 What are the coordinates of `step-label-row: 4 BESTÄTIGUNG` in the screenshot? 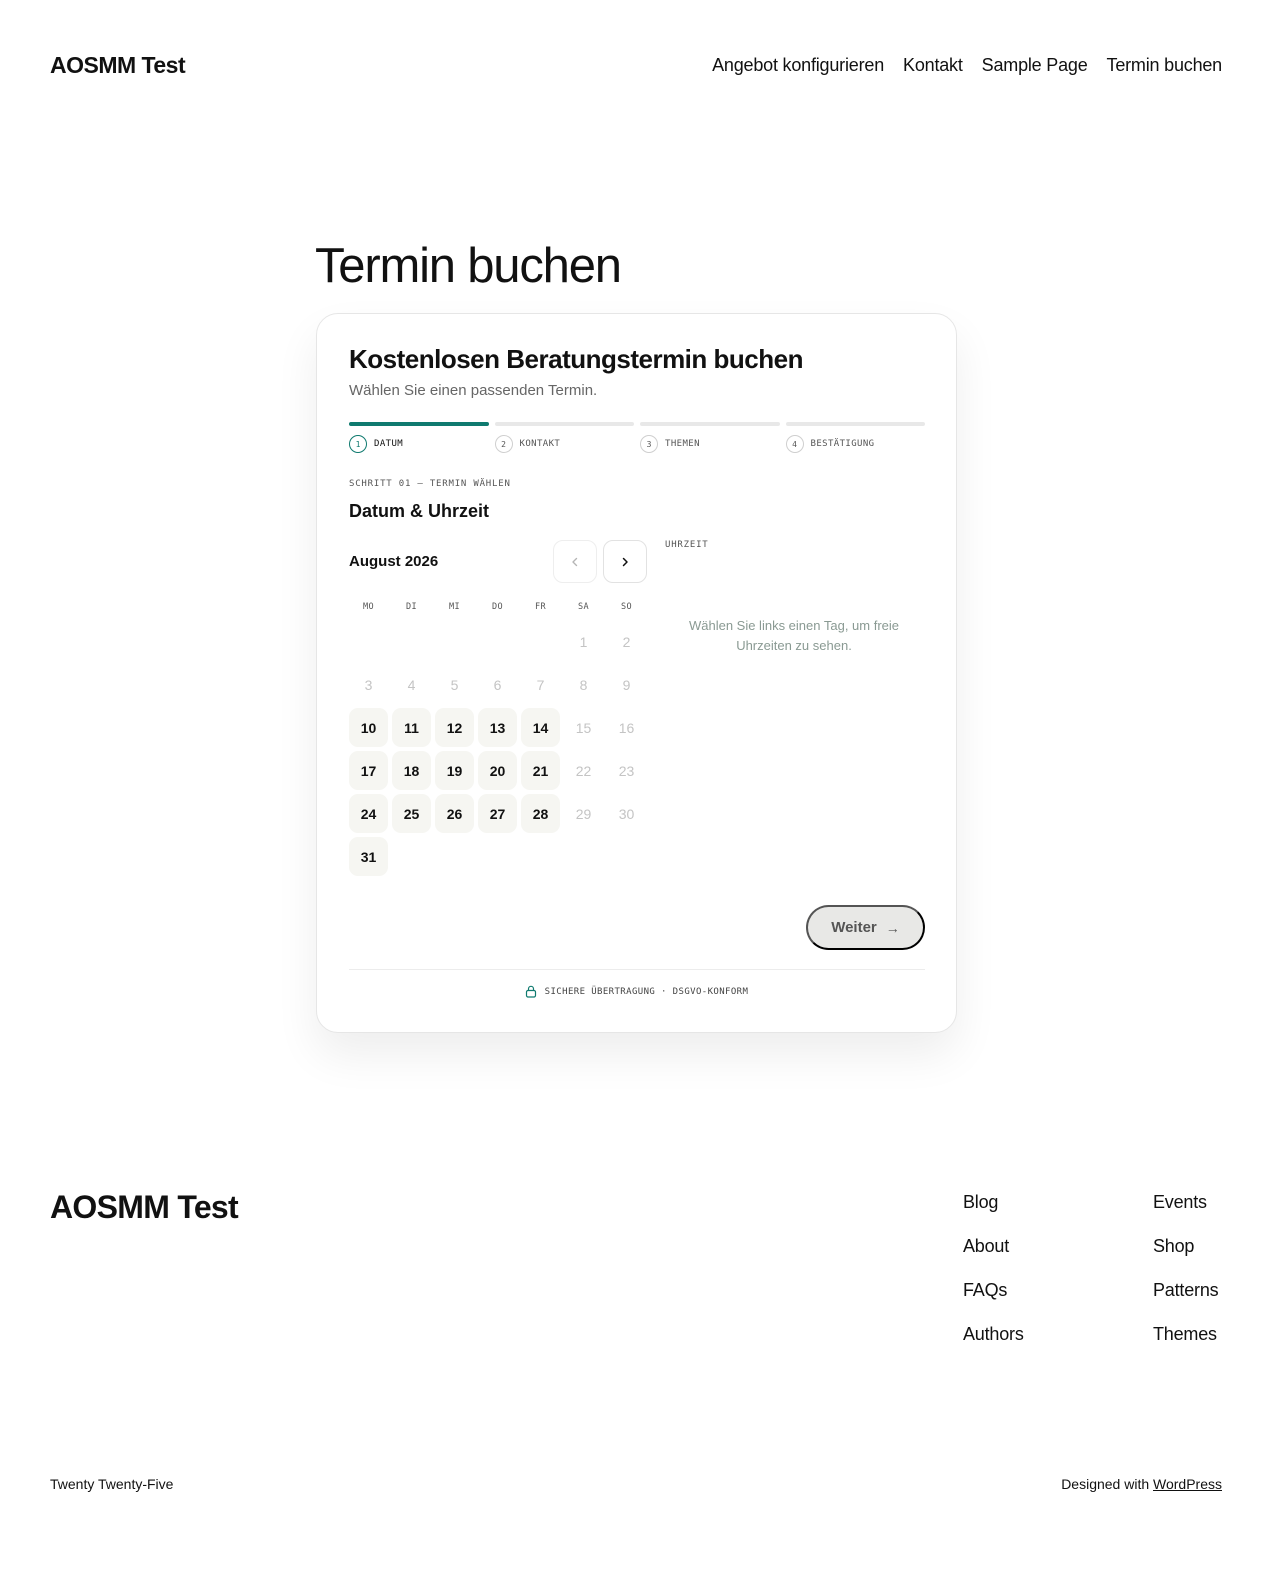 It's located at (855, 444).